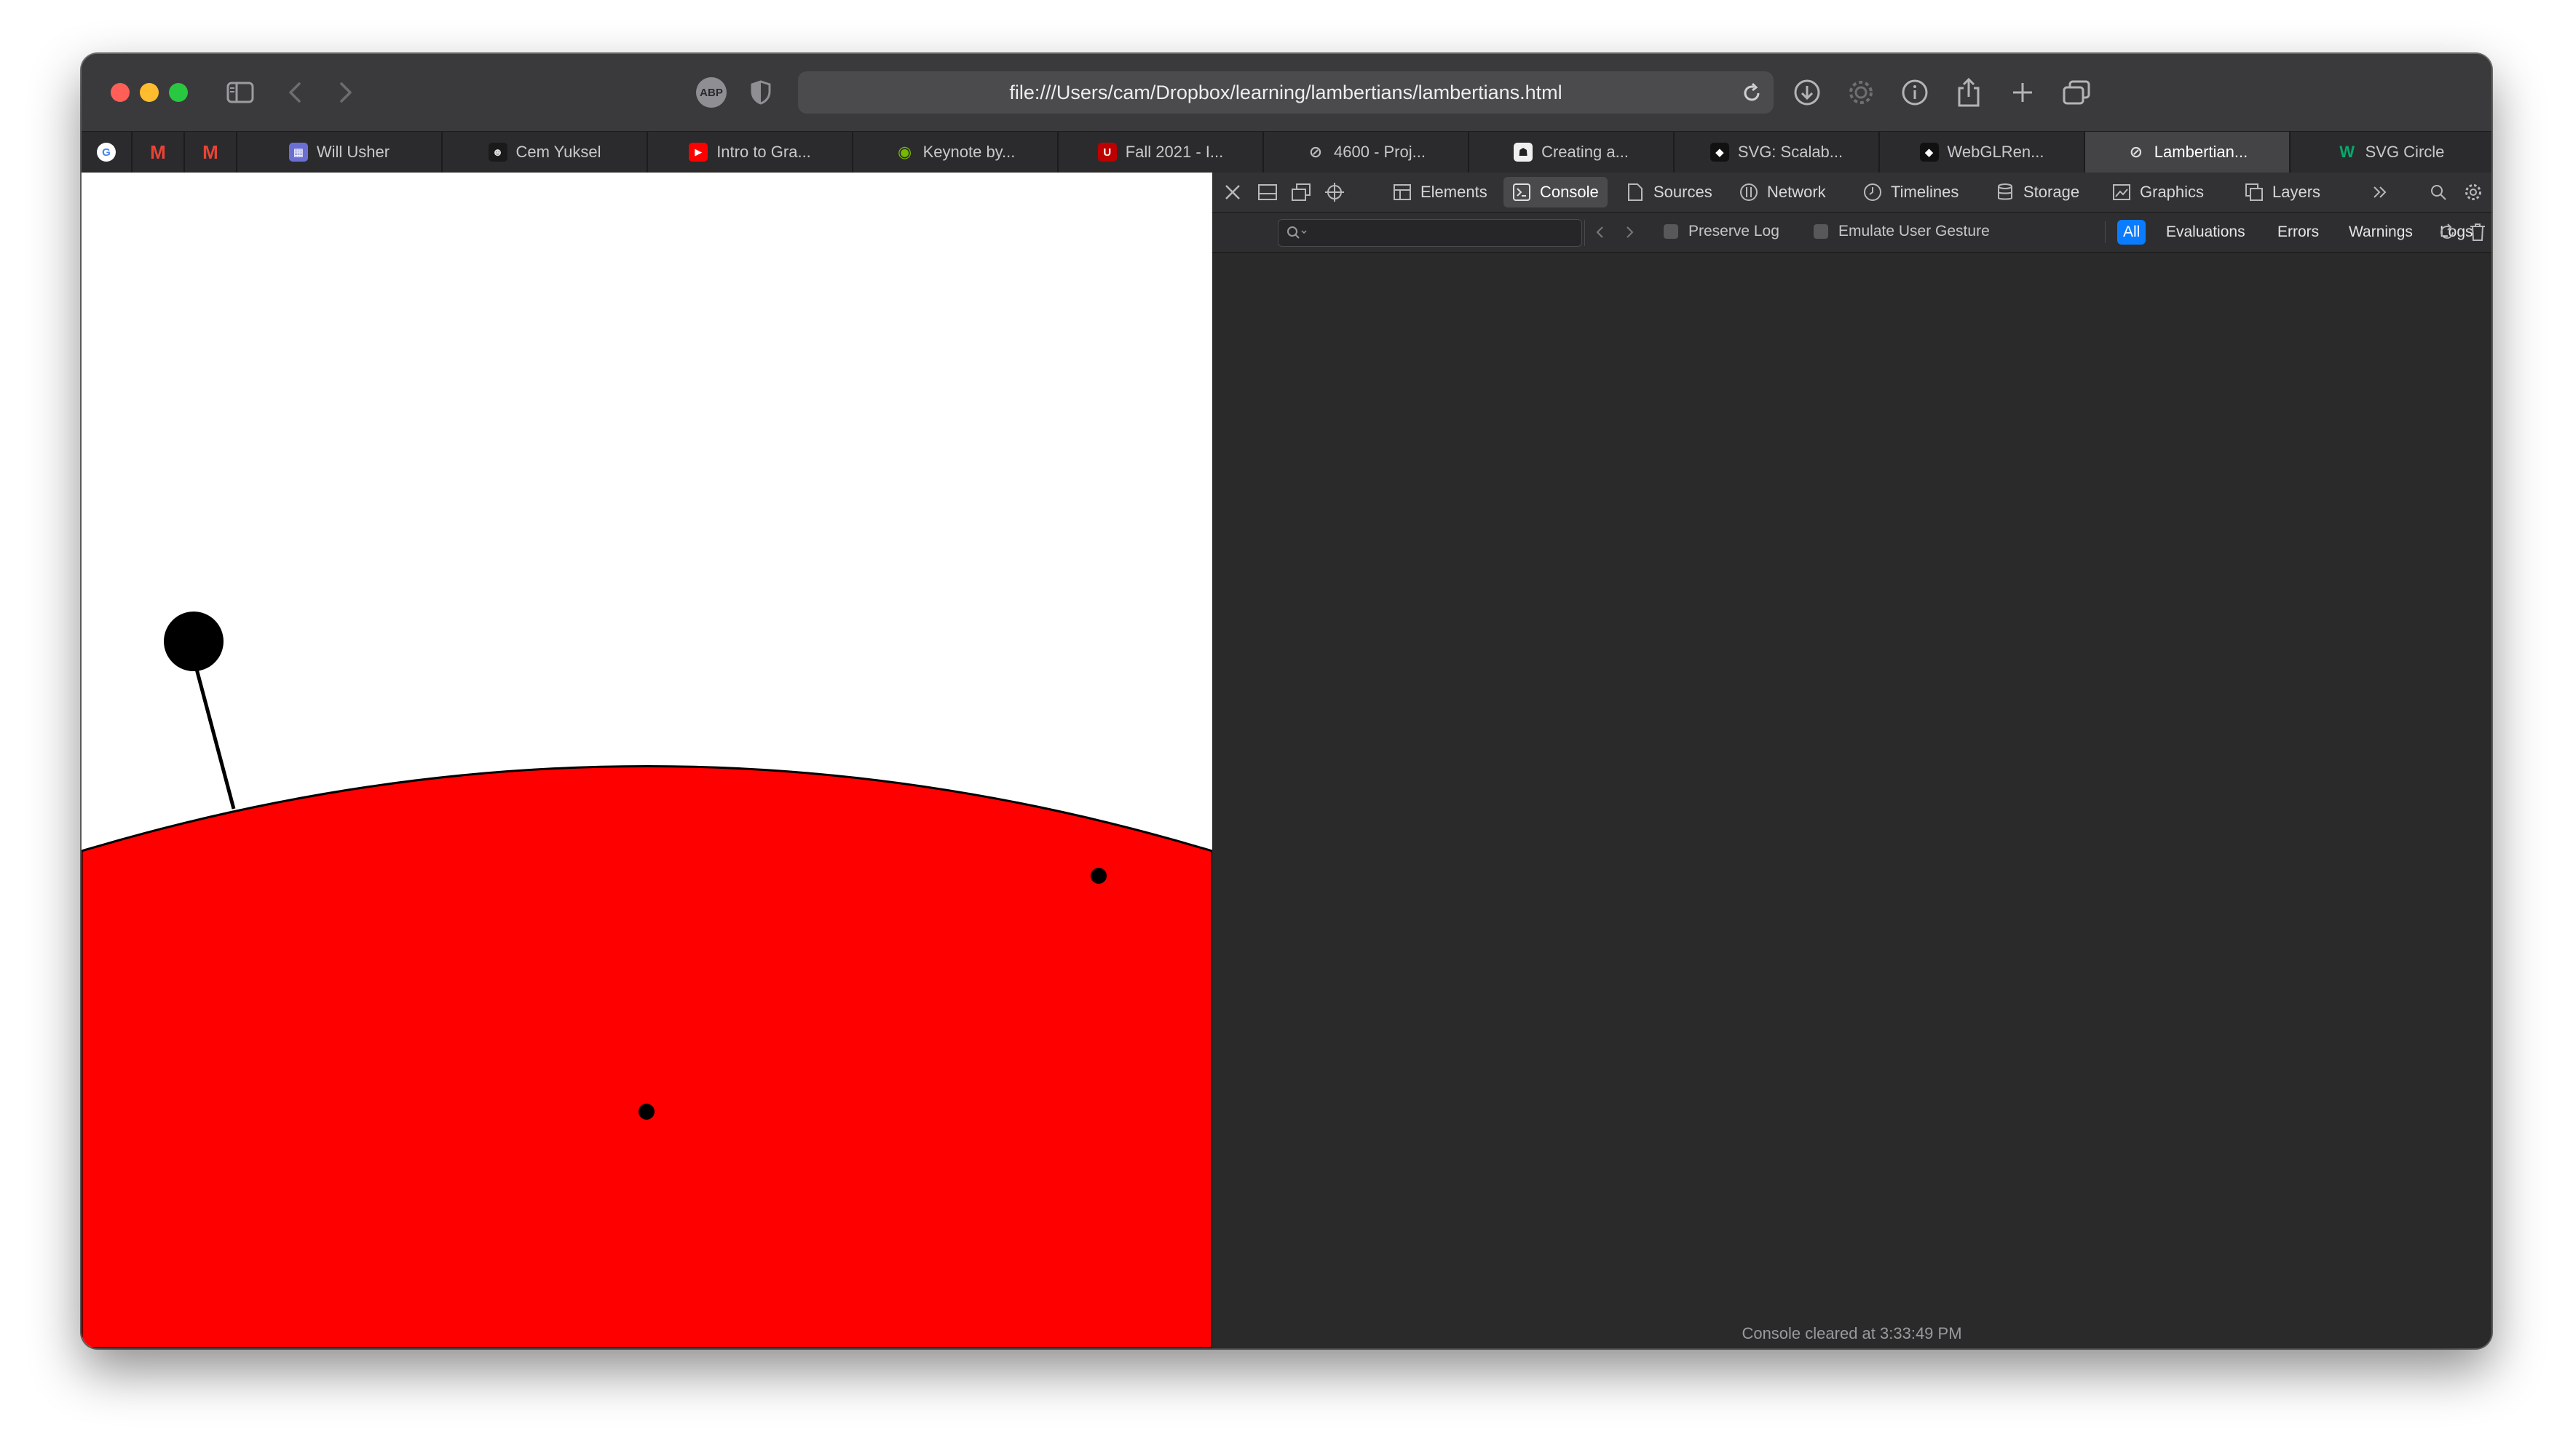  I want to click on tab-network: Network, so click(1783, 192).